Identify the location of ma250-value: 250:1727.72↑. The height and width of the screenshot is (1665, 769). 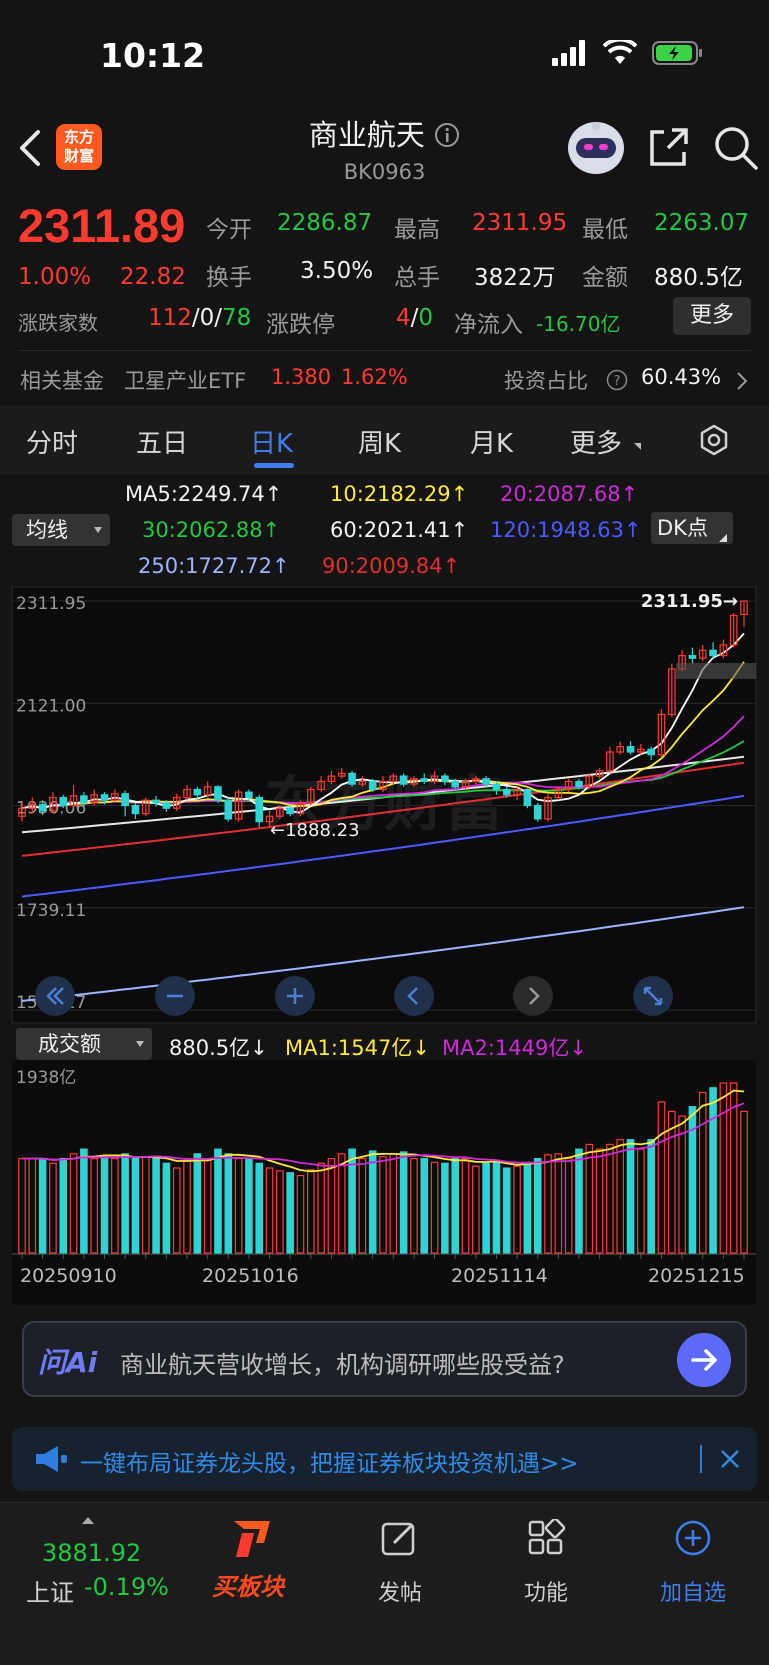
(214, 566).